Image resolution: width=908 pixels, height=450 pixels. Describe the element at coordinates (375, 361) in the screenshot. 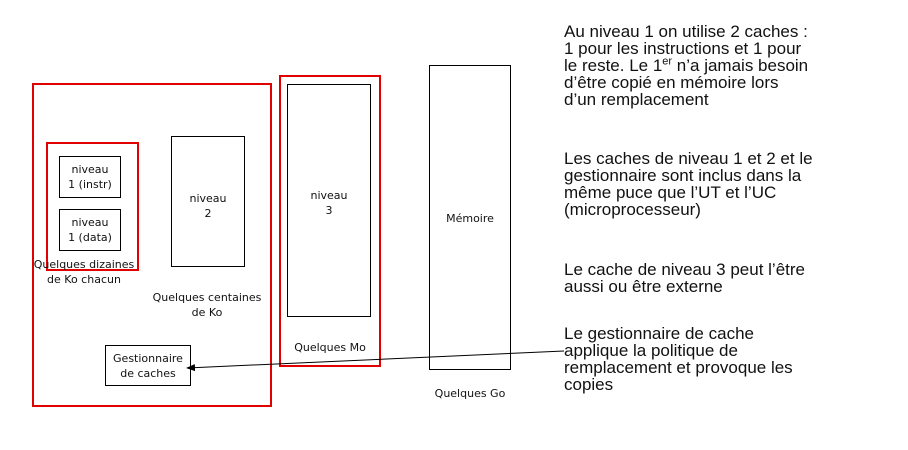

I see `manager-arrow-line` at that location.